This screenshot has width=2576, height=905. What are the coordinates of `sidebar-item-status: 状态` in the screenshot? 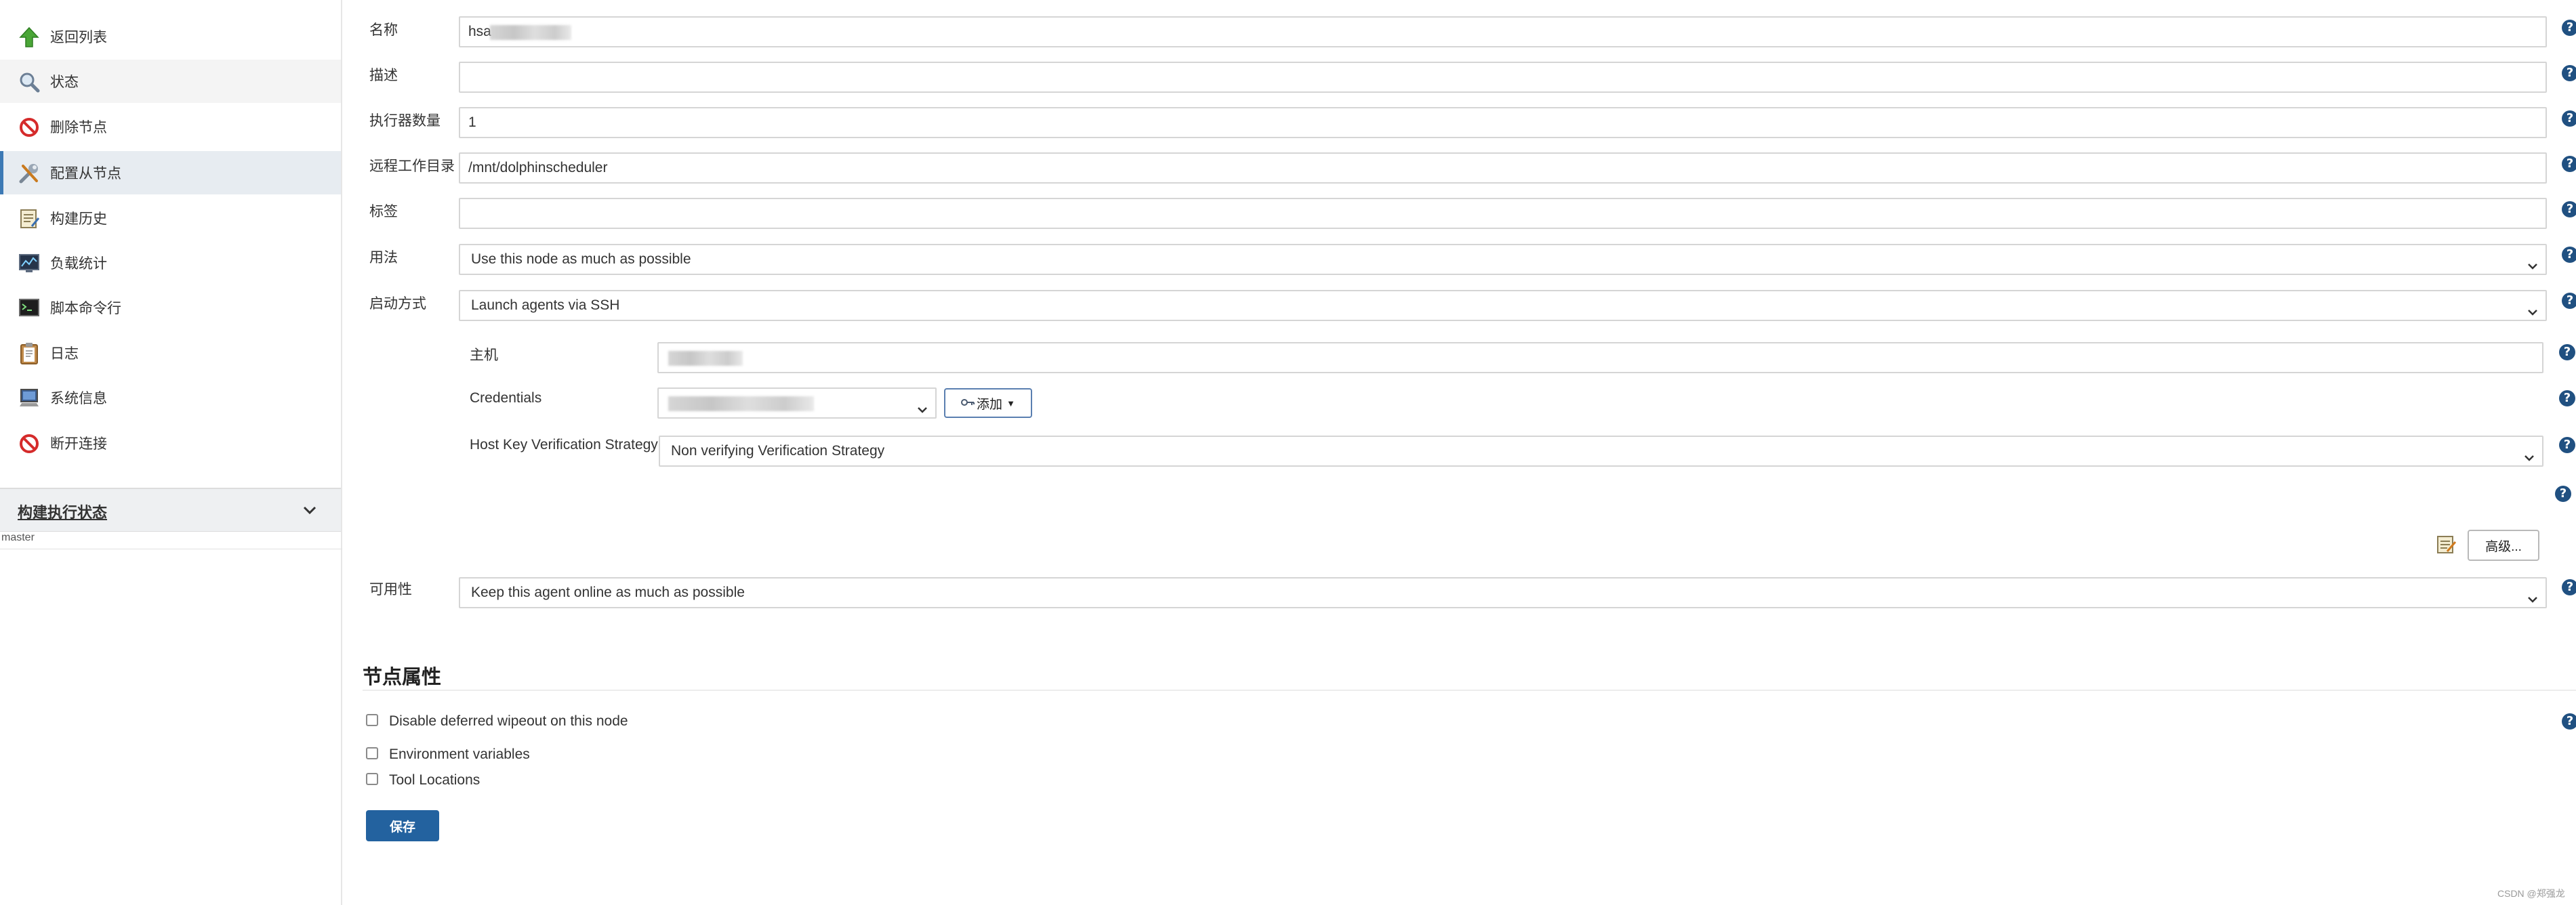 It's located at (171, 81).